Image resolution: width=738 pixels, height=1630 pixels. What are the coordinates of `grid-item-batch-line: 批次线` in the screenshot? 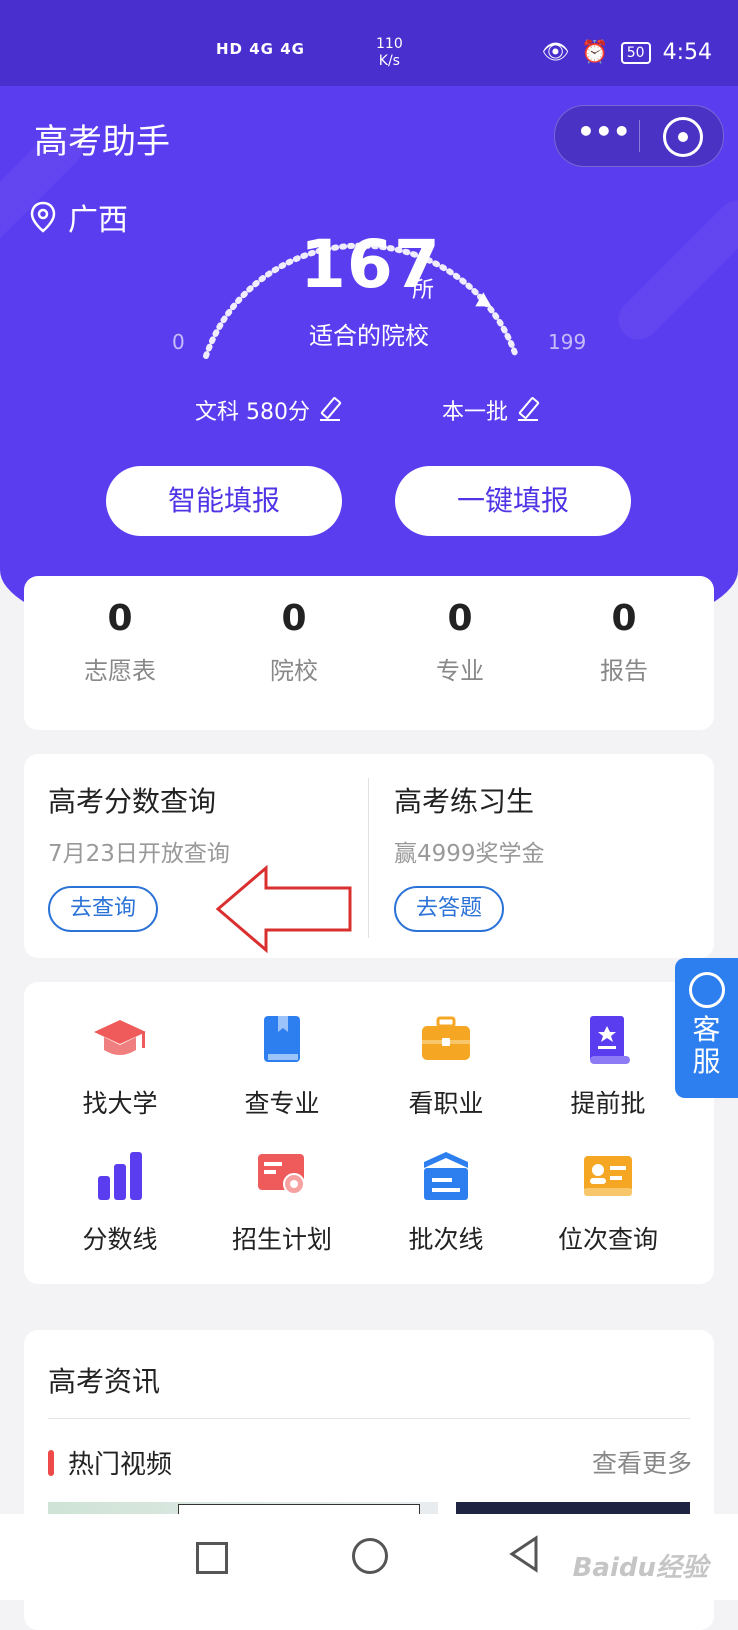 It's located at (446, 1202).